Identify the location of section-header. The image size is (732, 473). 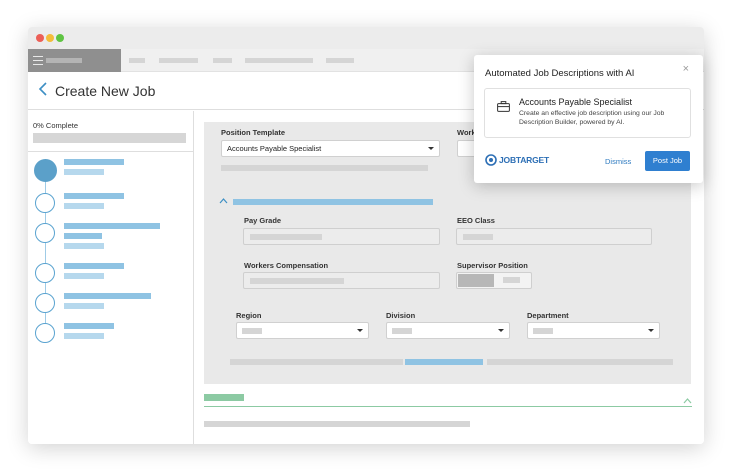
(333, 202).